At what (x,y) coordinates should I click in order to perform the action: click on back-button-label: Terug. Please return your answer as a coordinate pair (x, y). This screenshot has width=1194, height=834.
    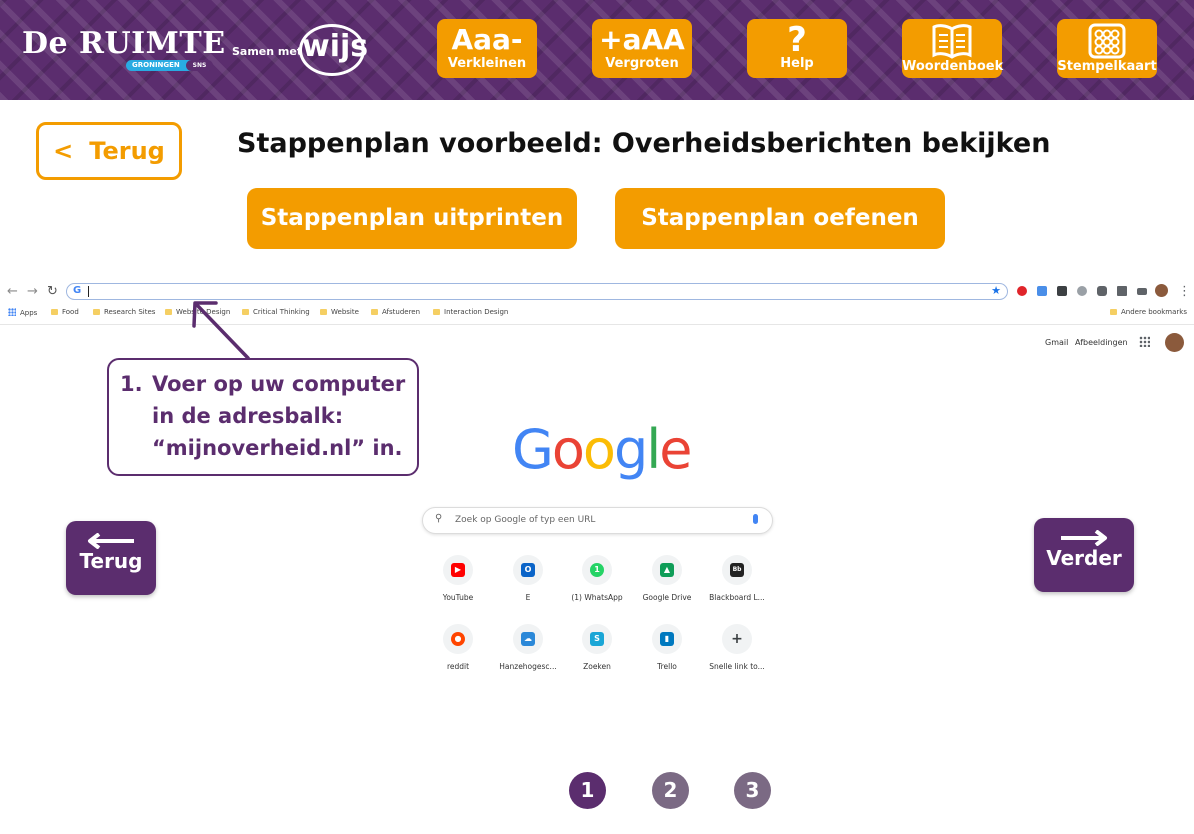
    Looking at the image, I should click on (127, 151).